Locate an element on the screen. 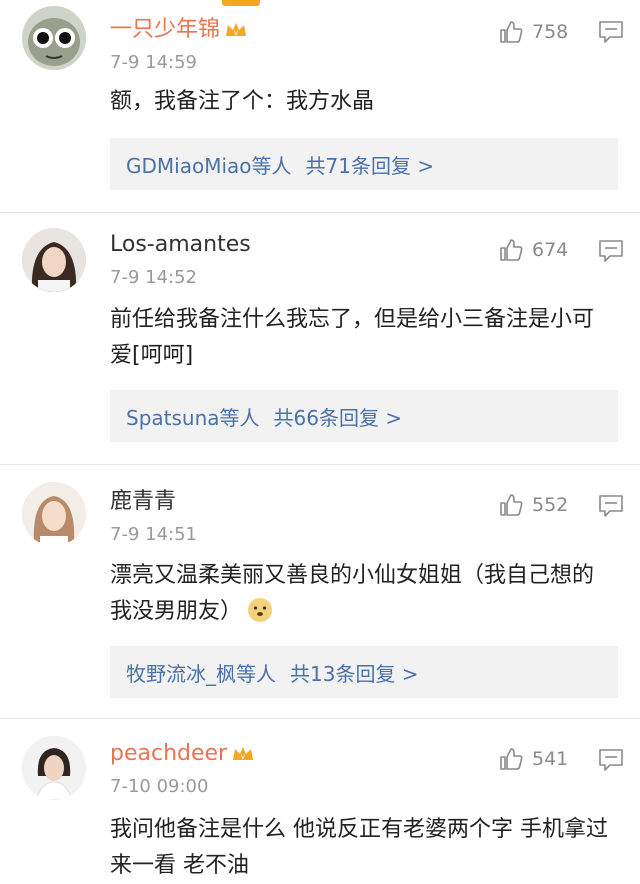  like-count: 541 is located at coordinates (550, 759).